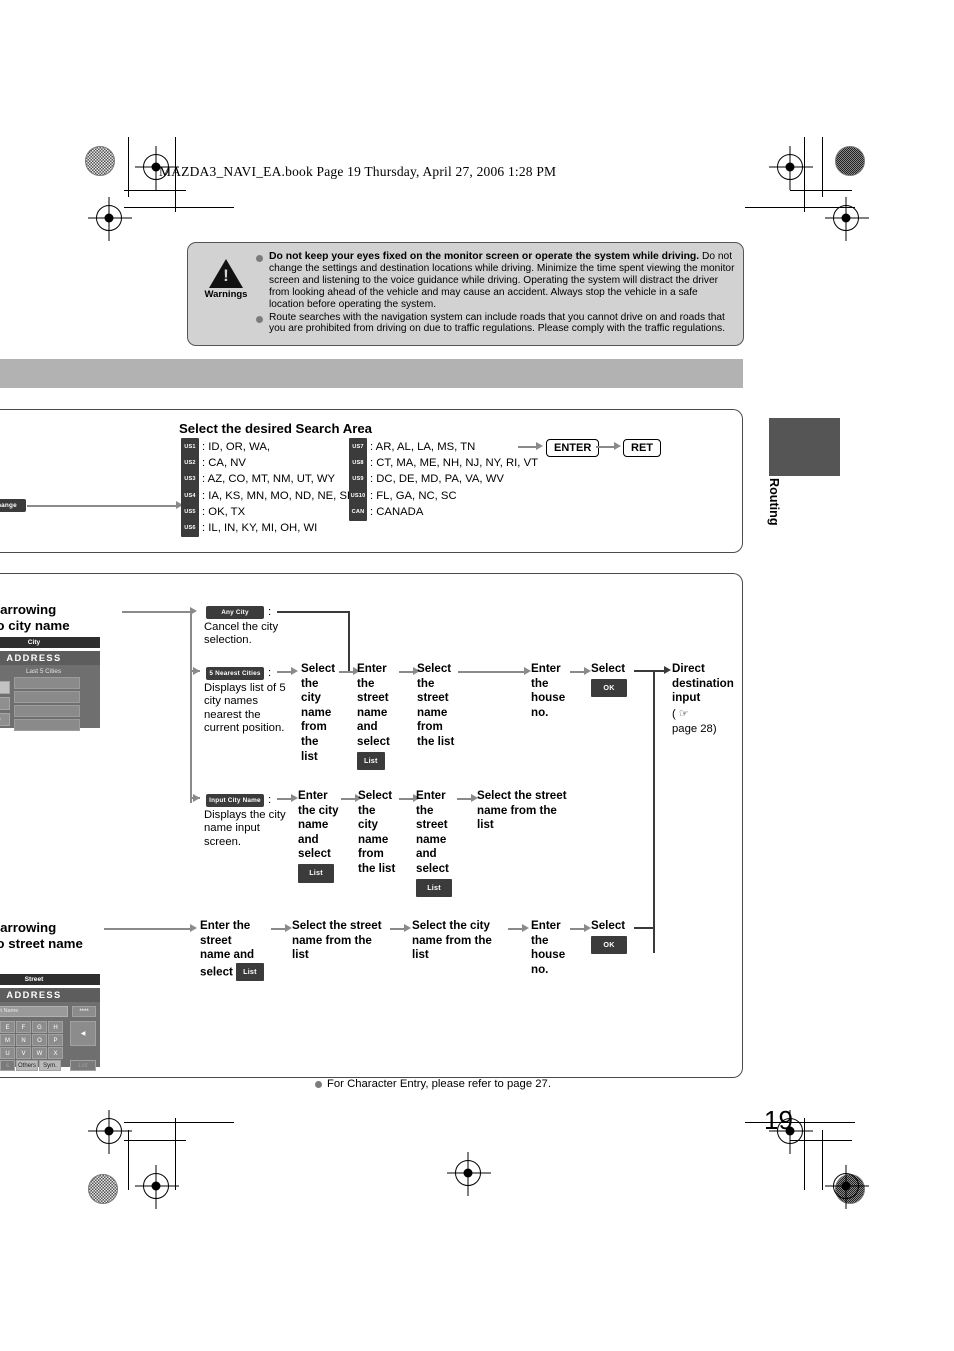  Describe the element at coordinates (7, 1053) in the screenshot. I see `key-u: U` at that location.